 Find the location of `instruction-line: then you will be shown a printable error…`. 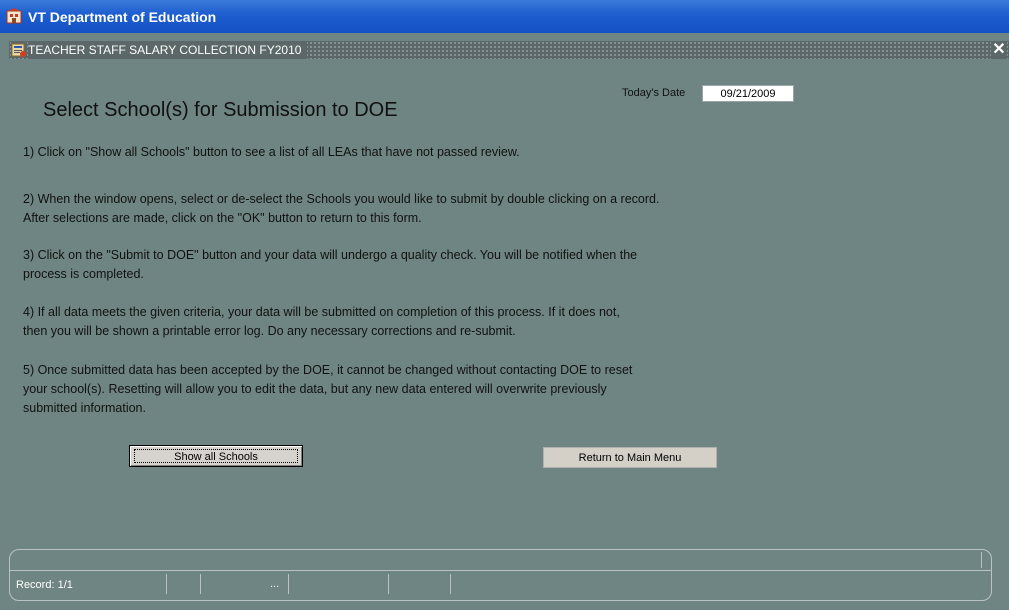

instruction-line: then you will be shown a printable error… is located at coordinates (269, 331).